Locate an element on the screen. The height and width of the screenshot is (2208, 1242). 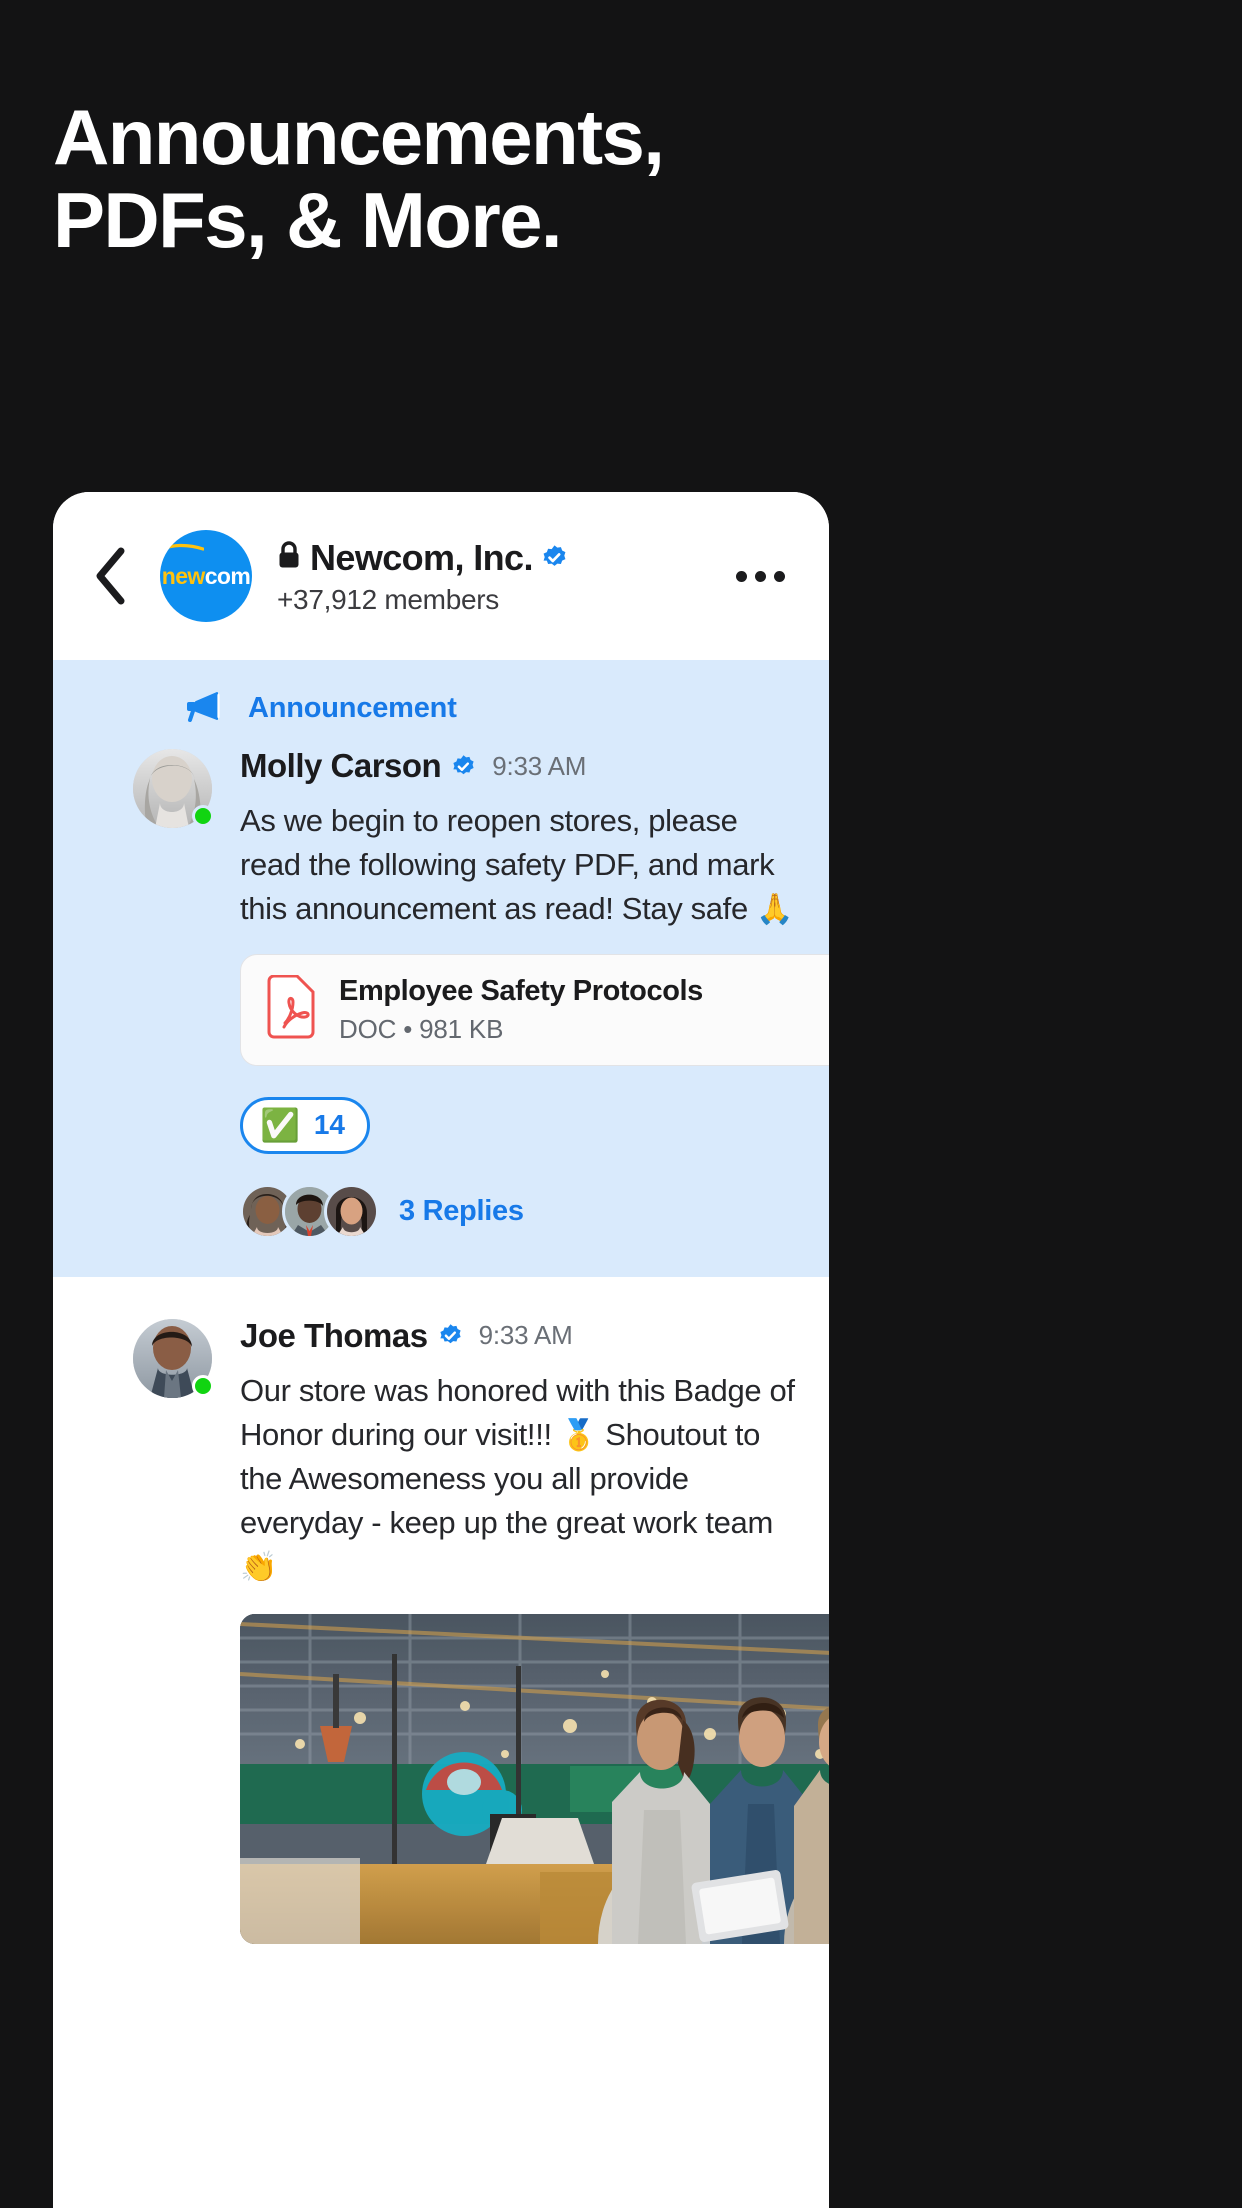
back-button is located at coordinates (110, 576).